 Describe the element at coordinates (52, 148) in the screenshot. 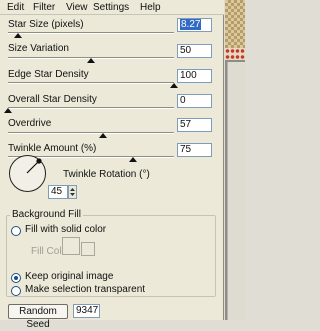

I see `twinkle-amount-label: Twinkle Amount (%)` at that location.